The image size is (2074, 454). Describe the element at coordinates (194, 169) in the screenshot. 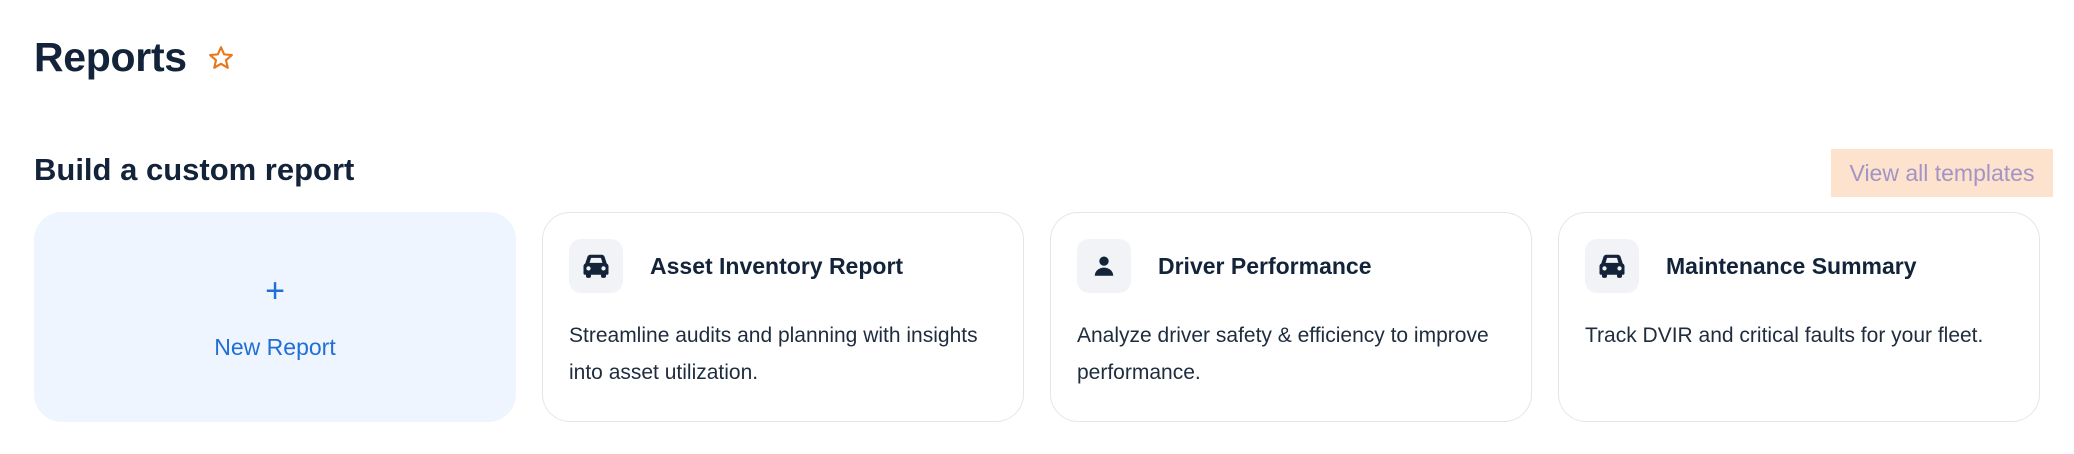

I see `section-title: Build a custom report` at that location.